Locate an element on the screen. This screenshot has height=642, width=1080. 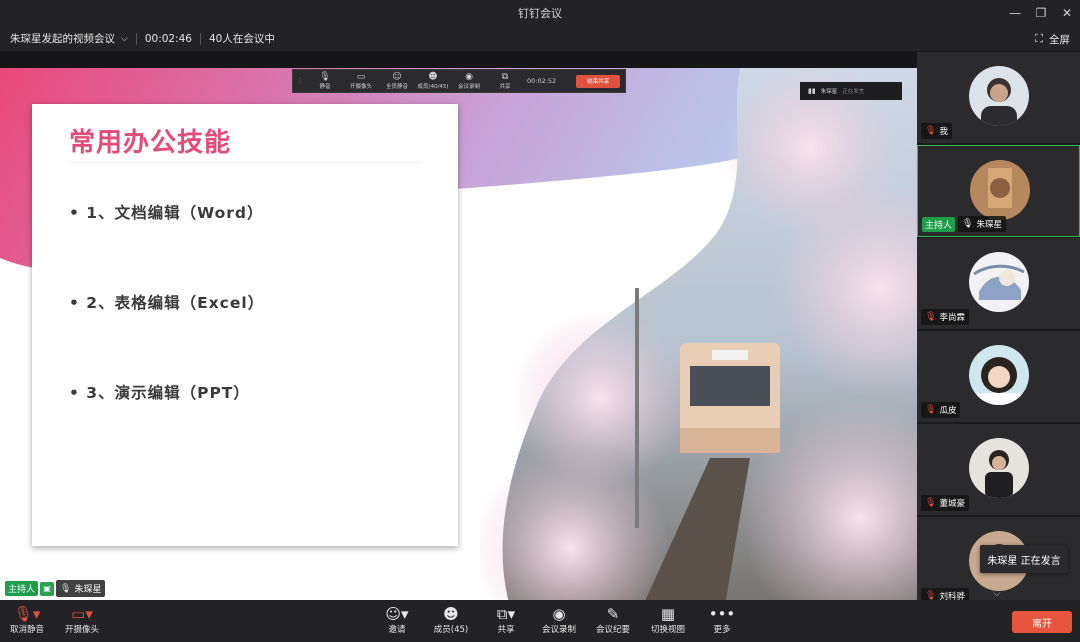
unmute-button: 🎙▾ 取消静音 is located at coordinates (27, 620).